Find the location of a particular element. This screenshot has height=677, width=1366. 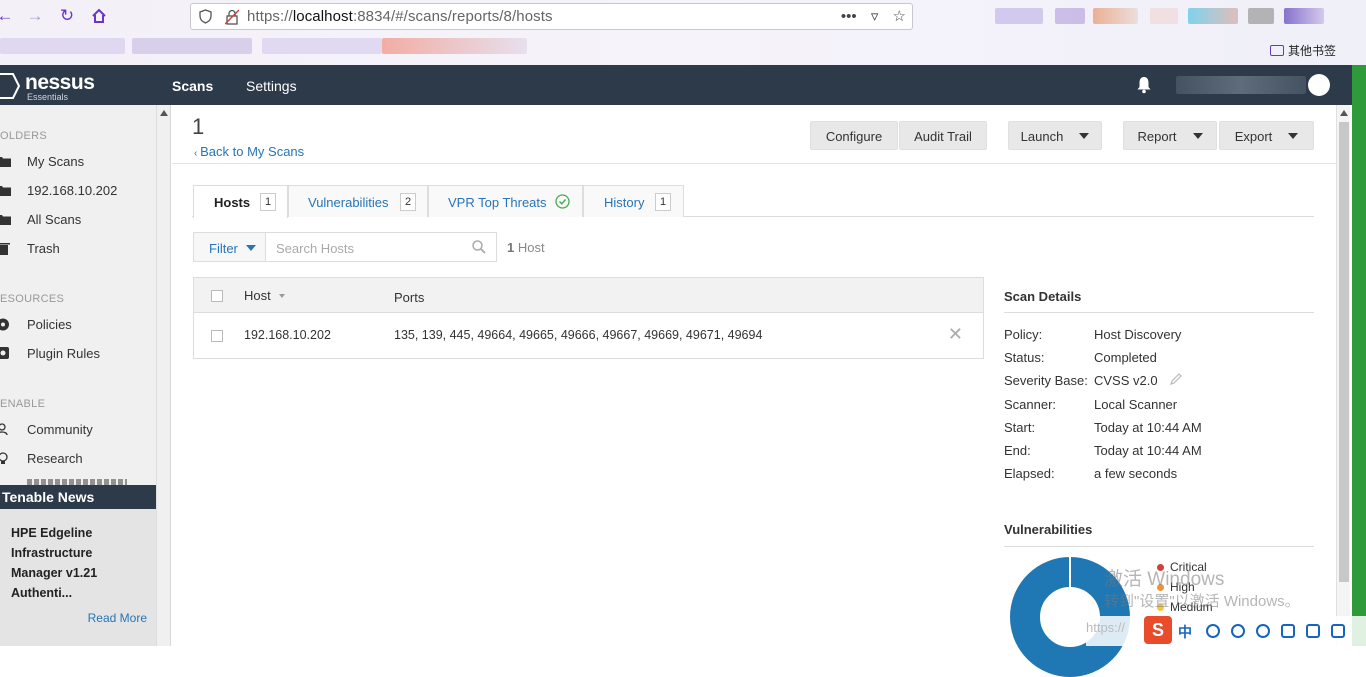

read-more-link: Read More is located at coordinates (117, 618).